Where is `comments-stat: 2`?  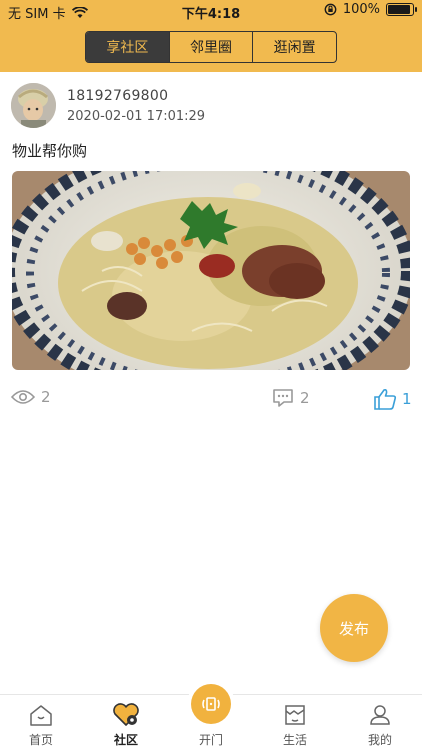
comments-stat: 2 is located at coordinates (291, 398).